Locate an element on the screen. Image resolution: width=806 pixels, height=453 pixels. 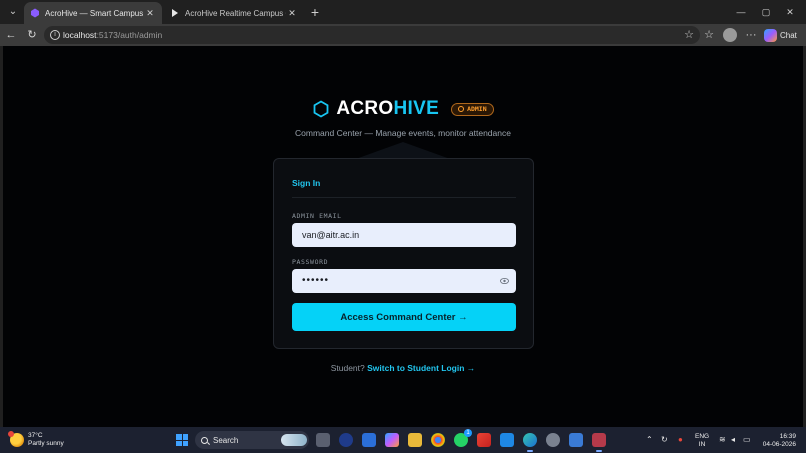
hp-icon is located at coordinates (346, 440).